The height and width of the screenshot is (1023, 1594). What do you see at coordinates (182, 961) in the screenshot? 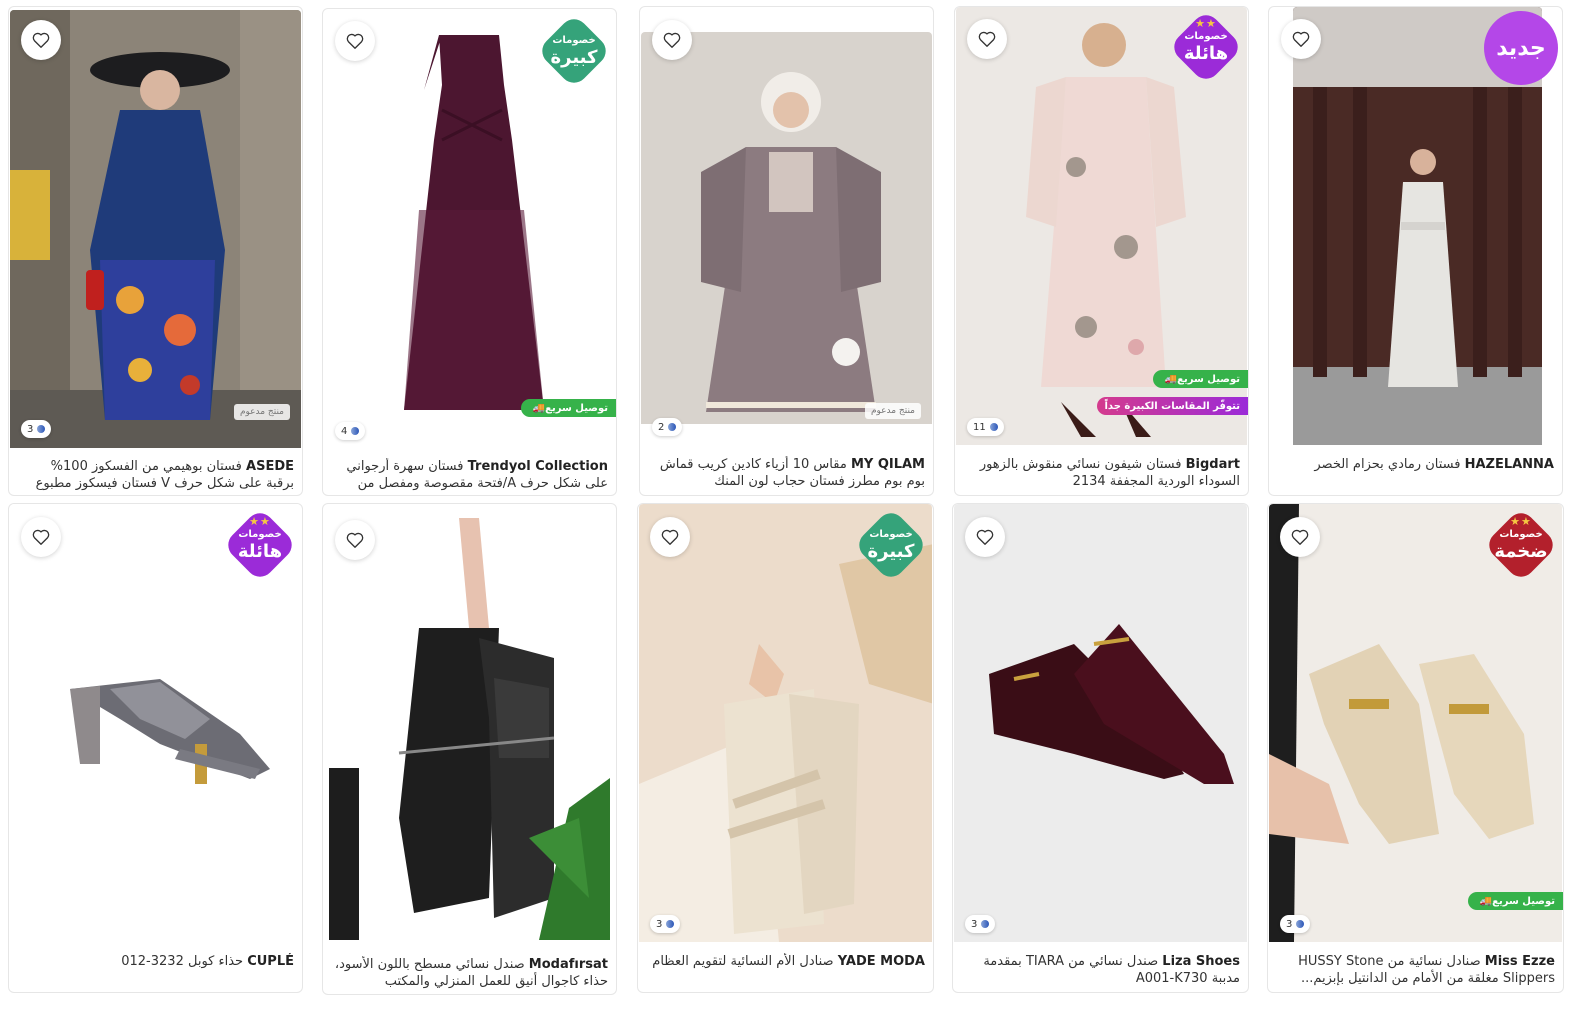
I see `product-name: حذاء كوبل 3232-012` at bounding box center [182, 961].